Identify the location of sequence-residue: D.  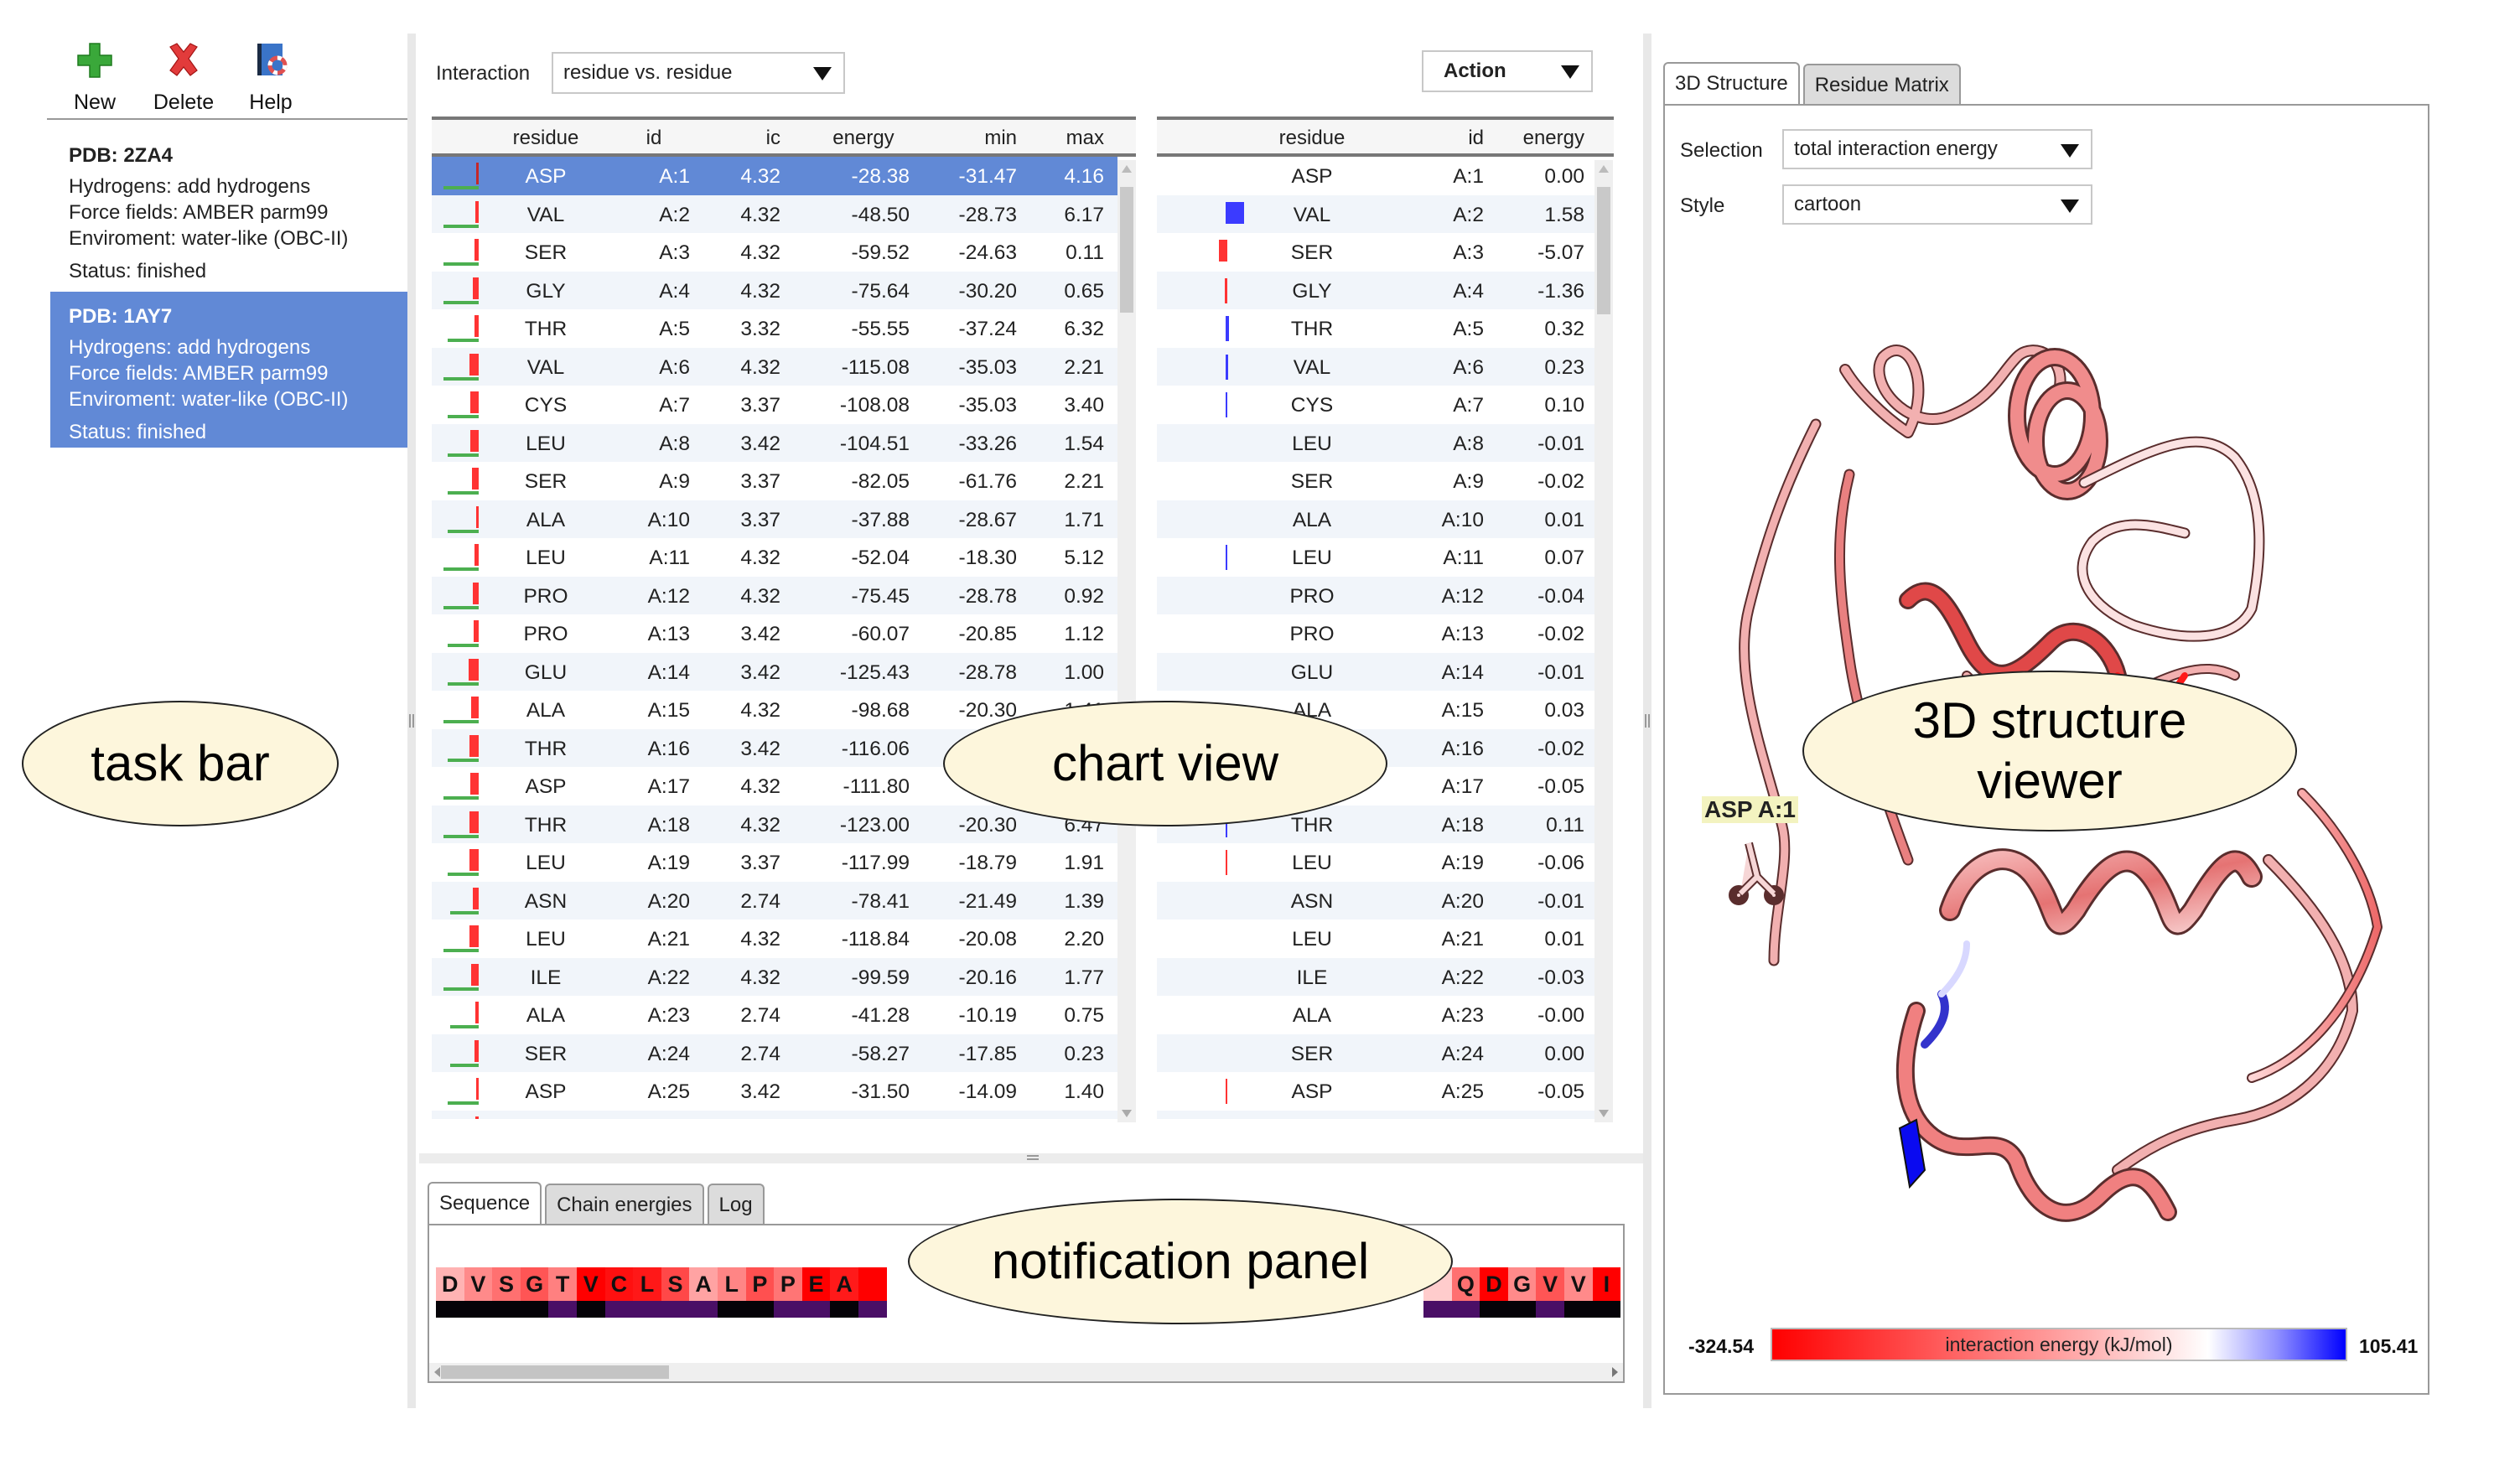
(1494, 1284).